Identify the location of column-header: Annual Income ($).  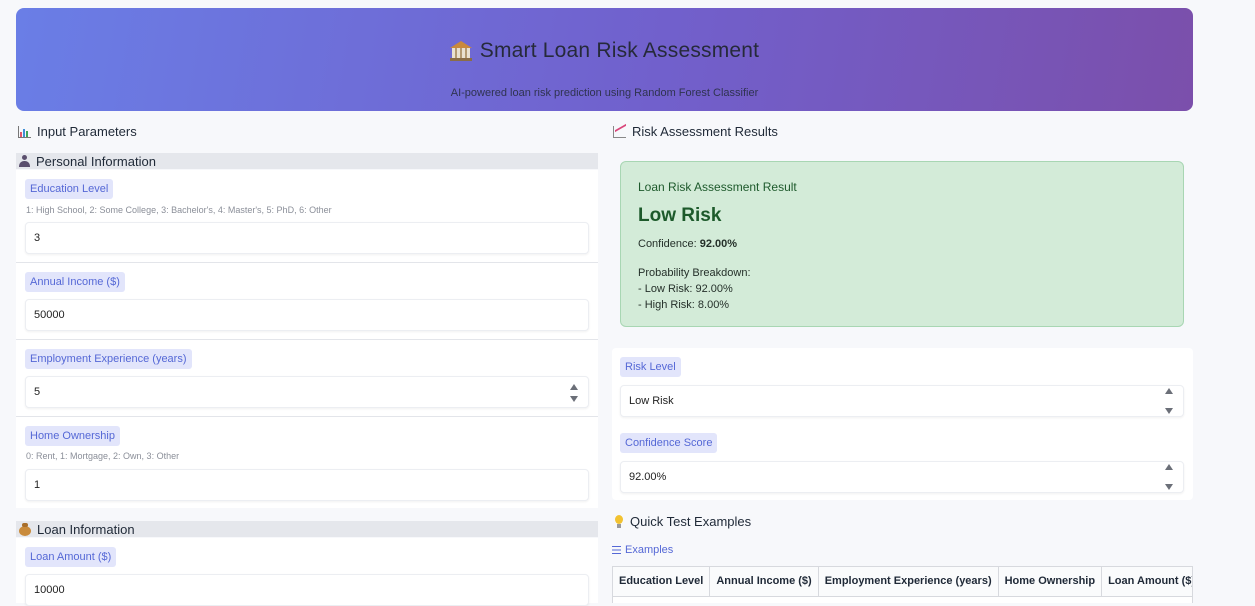
(764, 582).